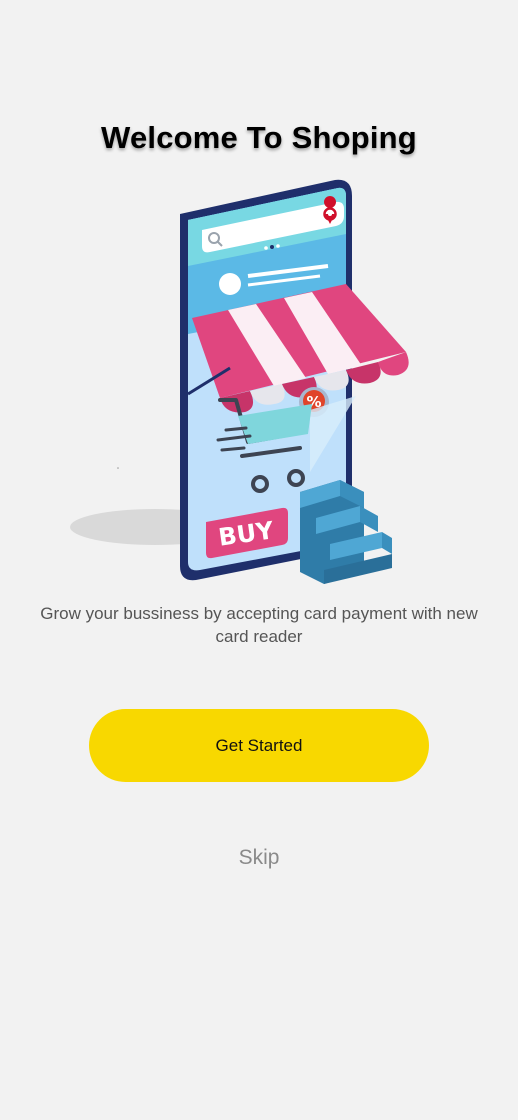 The image size is (518, 1120). I want to click on skip-link: Skip, so click(259, 858).